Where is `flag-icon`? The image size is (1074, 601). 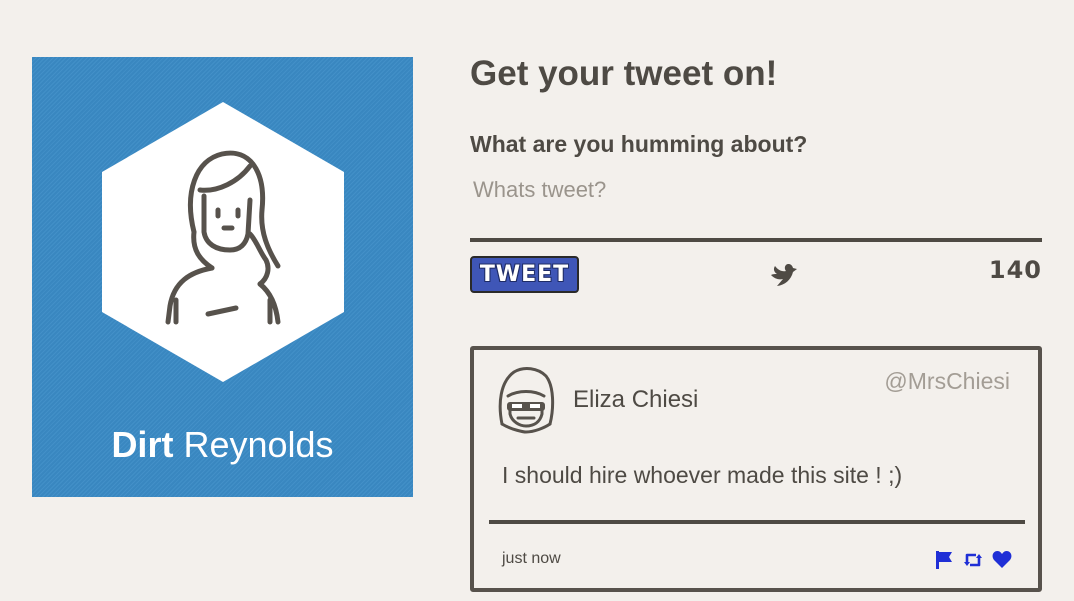 flag-icon is located at coordinates (944, 560).